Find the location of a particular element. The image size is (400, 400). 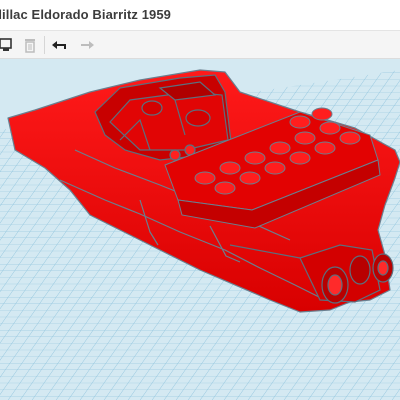

delete-button is located at coordinates (30, 45).